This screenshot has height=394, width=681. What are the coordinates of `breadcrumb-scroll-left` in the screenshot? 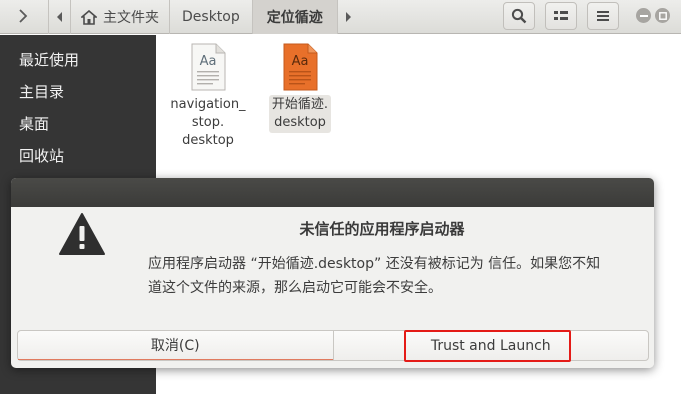 It's located at (59, 17).